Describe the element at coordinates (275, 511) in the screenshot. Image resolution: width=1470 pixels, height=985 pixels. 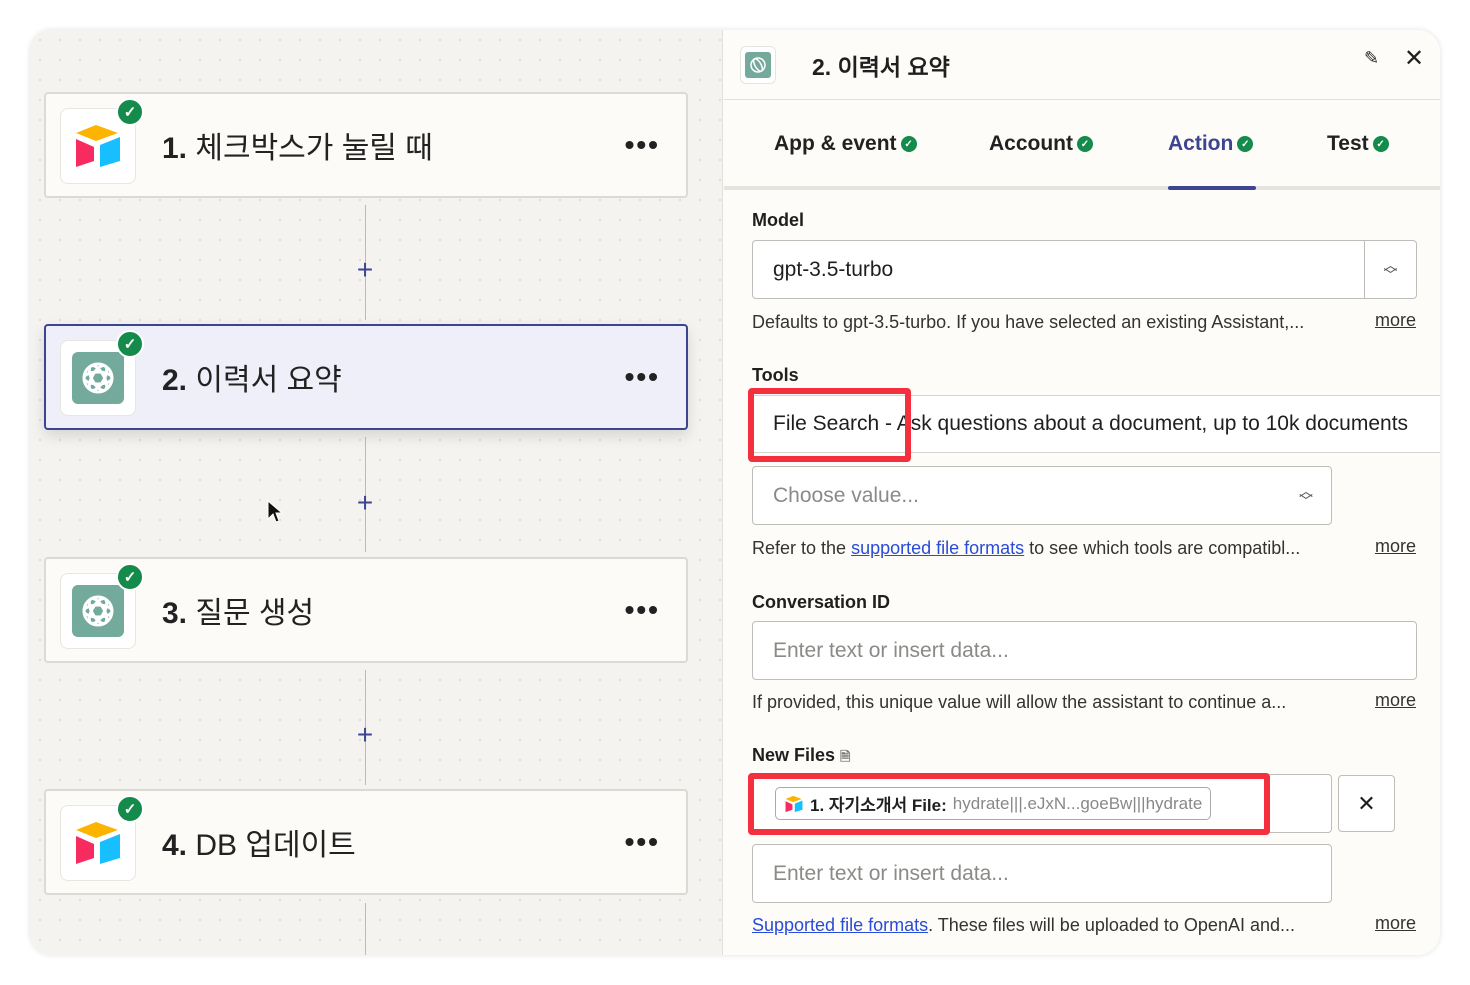
I see `mouse-cursor-icon` at that location.